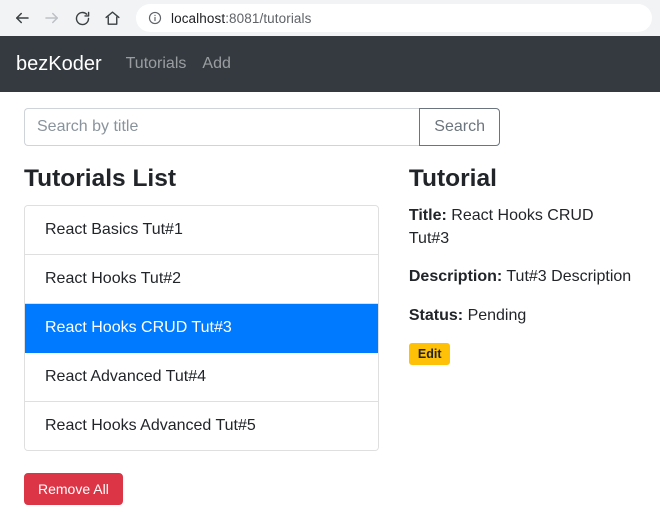 The image size is (660, 520). Describe the element at coordinates (198, 18) in the screenshot. I see `url-host: localhost` at that location.